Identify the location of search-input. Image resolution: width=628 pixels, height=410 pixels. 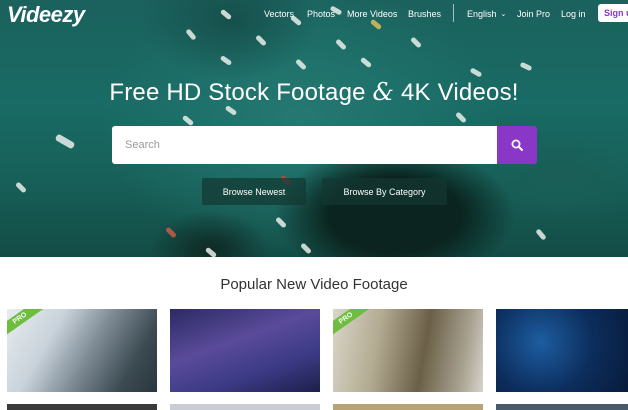
(305, 145).